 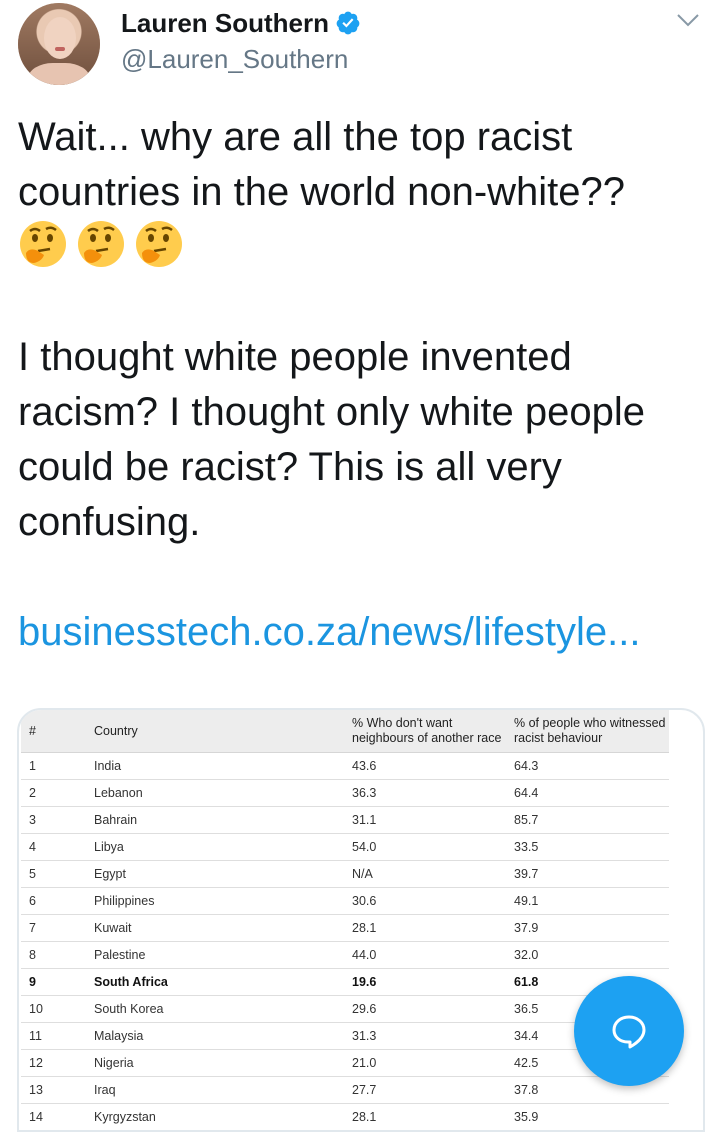 I want to click on neighbours-cell: 27.7, so click(x=364, y=1090).